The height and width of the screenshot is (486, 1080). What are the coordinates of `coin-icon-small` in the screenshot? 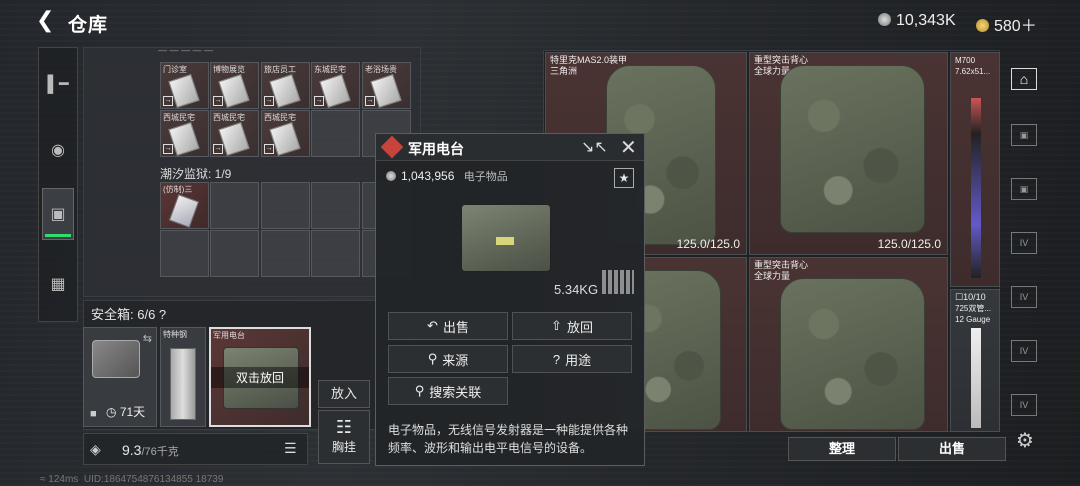 It's located at (391, 176).